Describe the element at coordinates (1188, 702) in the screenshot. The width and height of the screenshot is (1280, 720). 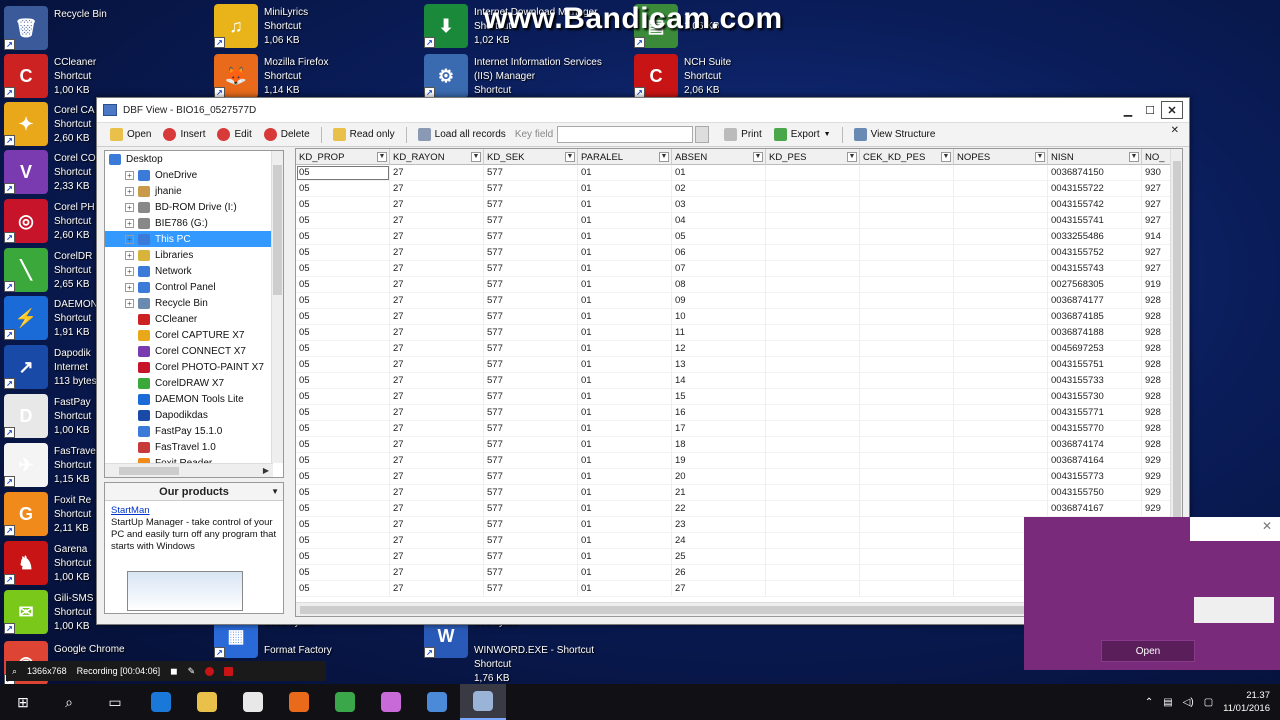
I see `volume-icon: ◁)` at that location.